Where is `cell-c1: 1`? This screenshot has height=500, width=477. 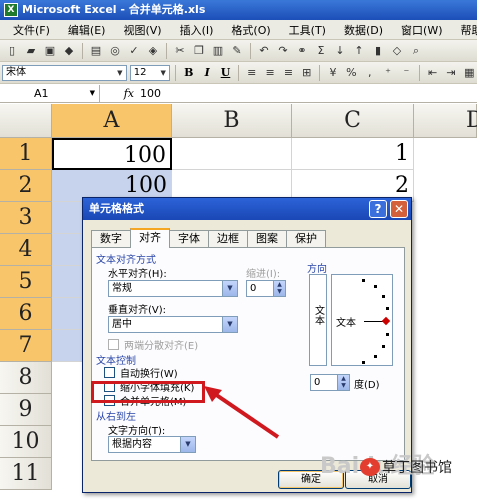
cell-c1: 1 is located at coordinates (353, 154).